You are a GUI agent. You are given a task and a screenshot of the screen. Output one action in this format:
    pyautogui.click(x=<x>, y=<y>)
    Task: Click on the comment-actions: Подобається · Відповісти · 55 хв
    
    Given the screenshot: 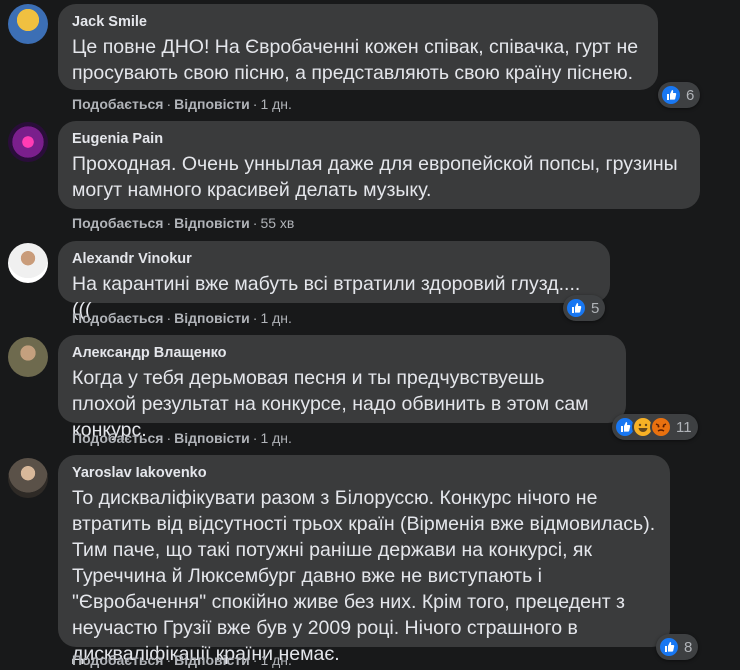 What is the action you would take?
    pyautogui.click(x=183, y=223)
    